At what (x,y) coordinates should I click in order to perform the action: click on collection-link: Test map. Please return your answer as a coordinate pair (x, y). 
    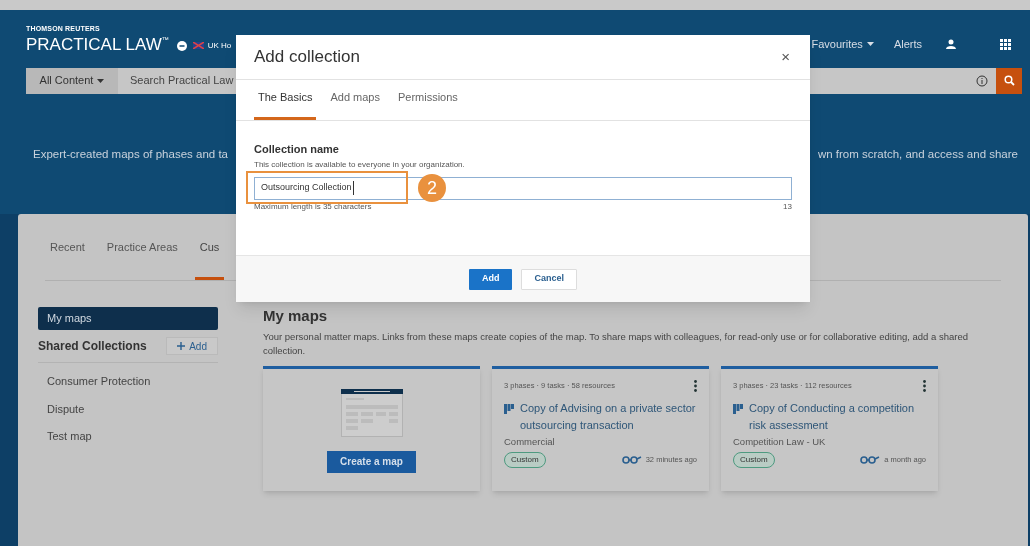
    Looking at the image, I should click on (132, 436).